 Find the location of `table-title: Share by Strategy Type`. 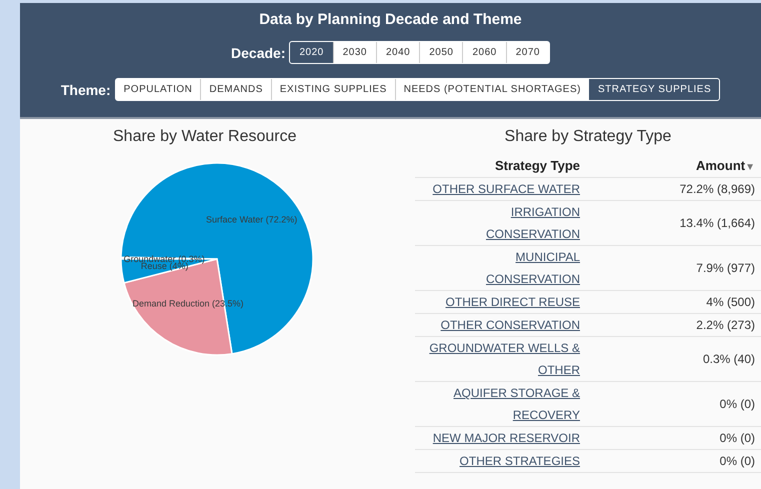

table-title: Share by Strategy Type is located at coordinates (588, 137).